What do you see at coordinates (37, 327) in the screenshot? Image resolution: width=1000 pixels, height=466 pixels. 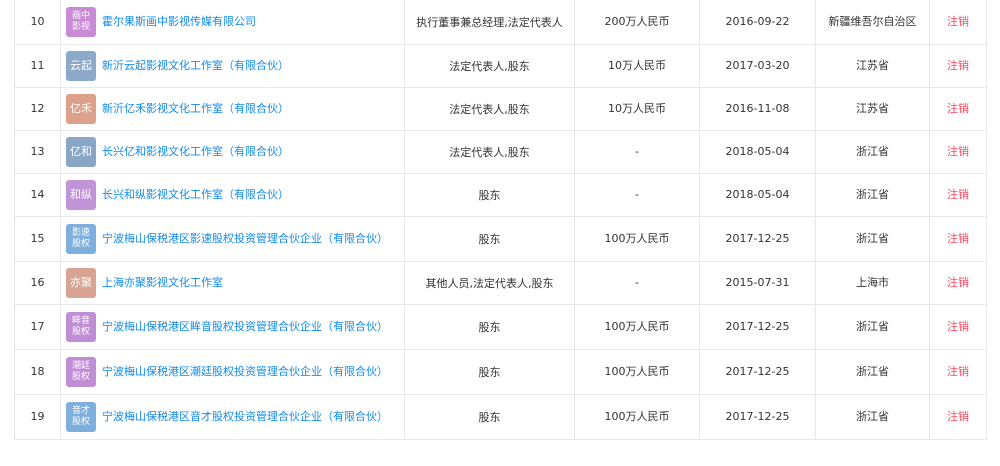 I see `row-index: 17` at bounding box center [37, 327].